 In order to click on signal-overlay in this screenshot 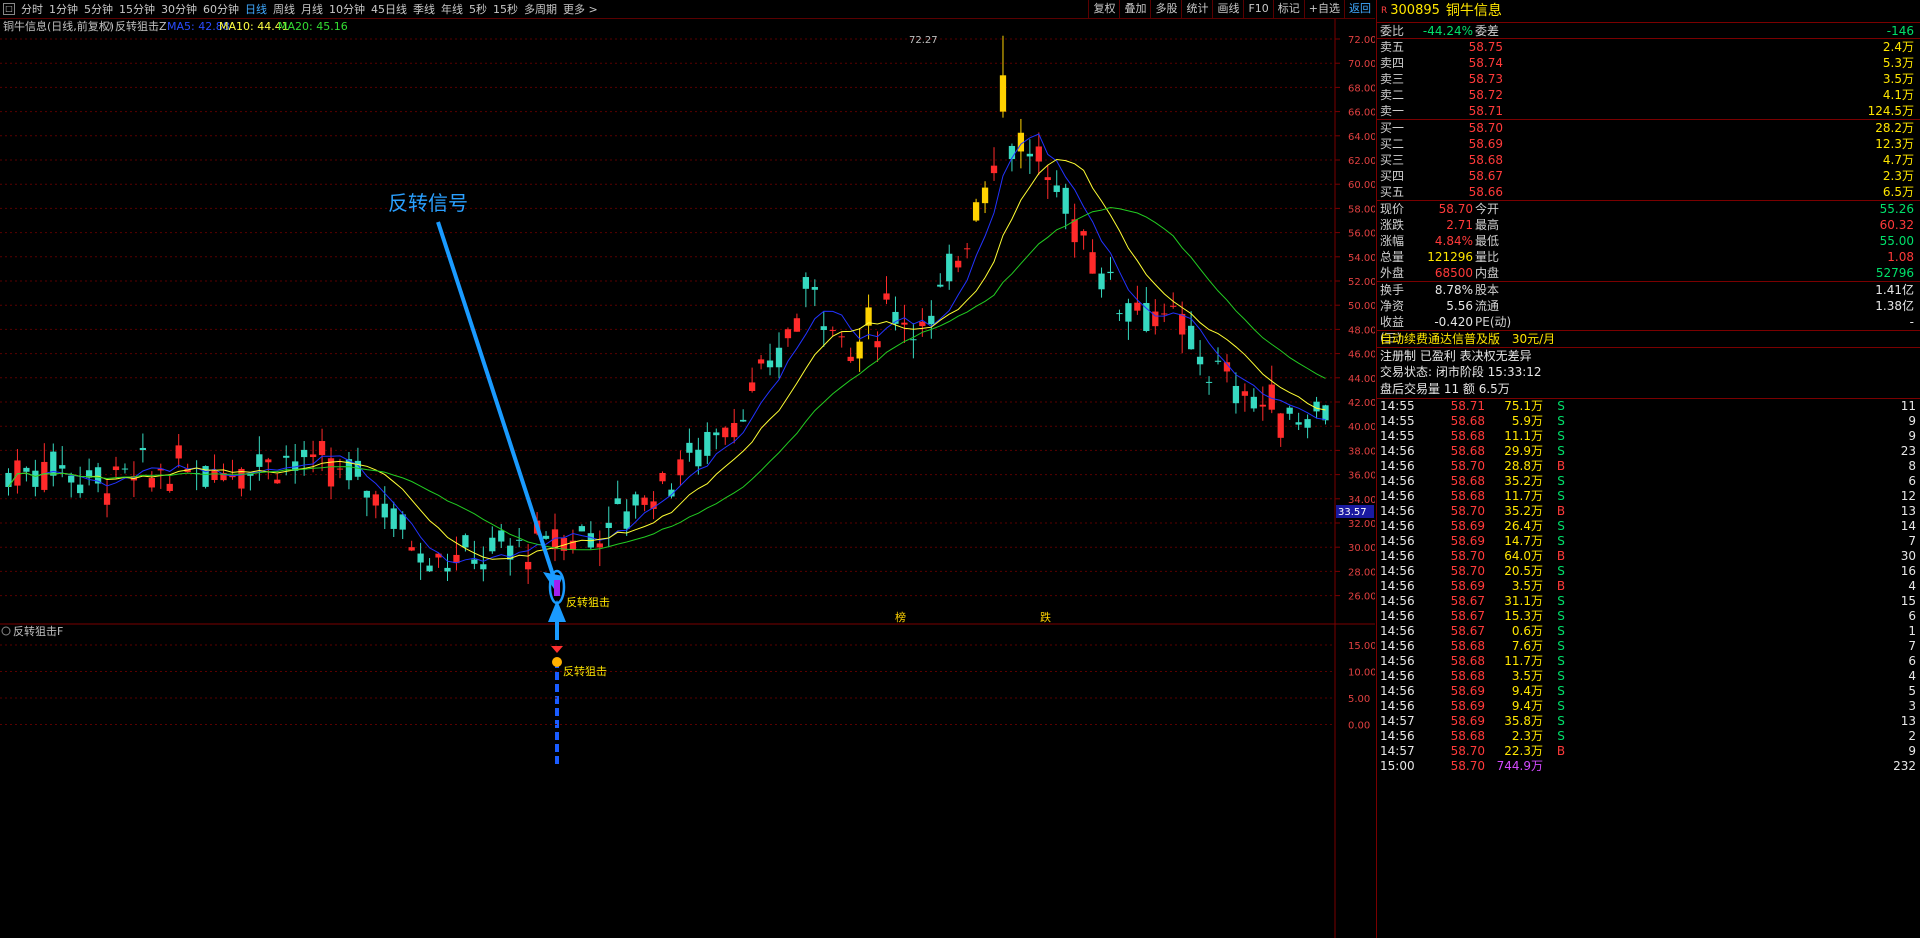, I will do `click(501, 493)`.